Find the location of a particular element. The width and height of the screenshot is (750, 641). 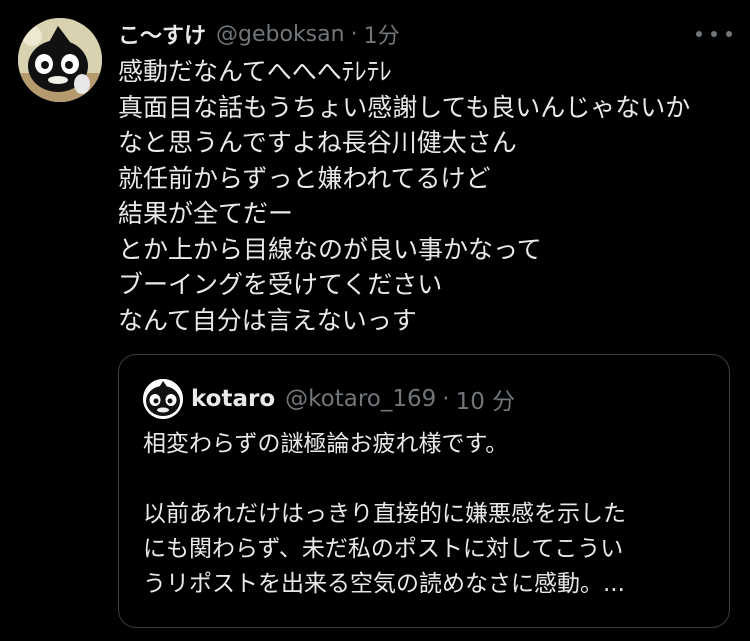

quoted-text-line: 以前あれだけはっきり直接的に嫌悪感を示した is located at coordinates (384, 514).